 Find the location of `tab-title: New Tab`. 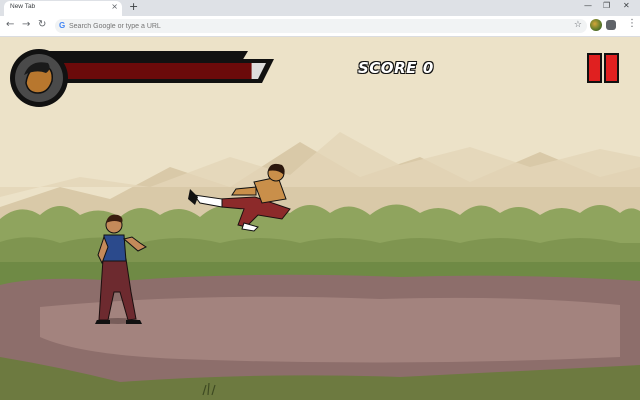

tab-title: New Tab is located at coordinates (23, 6).